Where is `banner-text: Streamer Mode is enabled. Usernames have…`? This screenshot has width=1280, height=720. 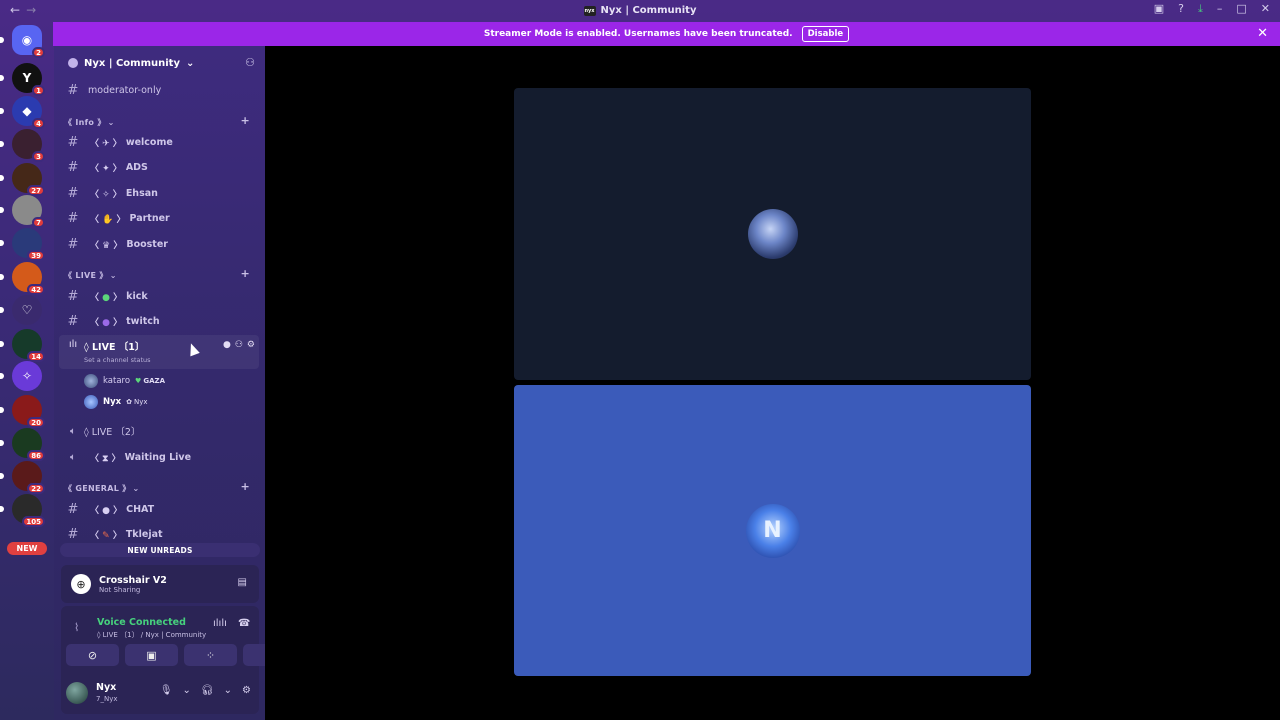 banner-text: Streamer Mode is enabled. Usernames have… is located at coordinates (638, 34).